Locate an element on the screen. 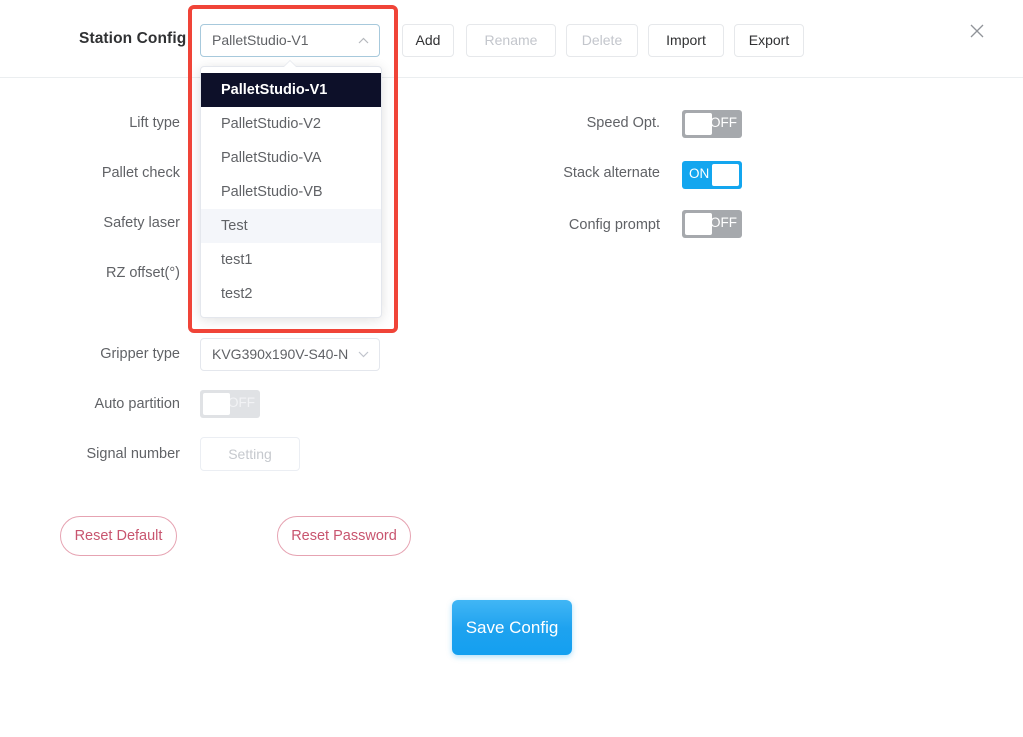  reset-password-button: Reset Password is located at coordinates (344, 536).